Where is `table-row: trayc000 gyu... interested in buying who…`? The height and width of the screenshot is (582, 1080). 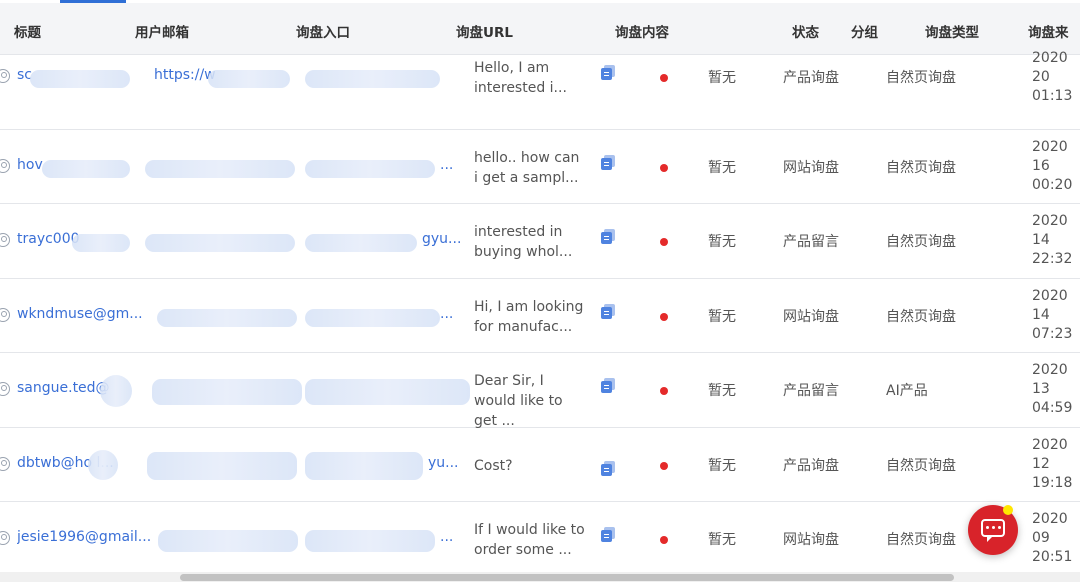 table-row: trayc000 gyu... interested in buying who… is located at coordinates (540, 241).